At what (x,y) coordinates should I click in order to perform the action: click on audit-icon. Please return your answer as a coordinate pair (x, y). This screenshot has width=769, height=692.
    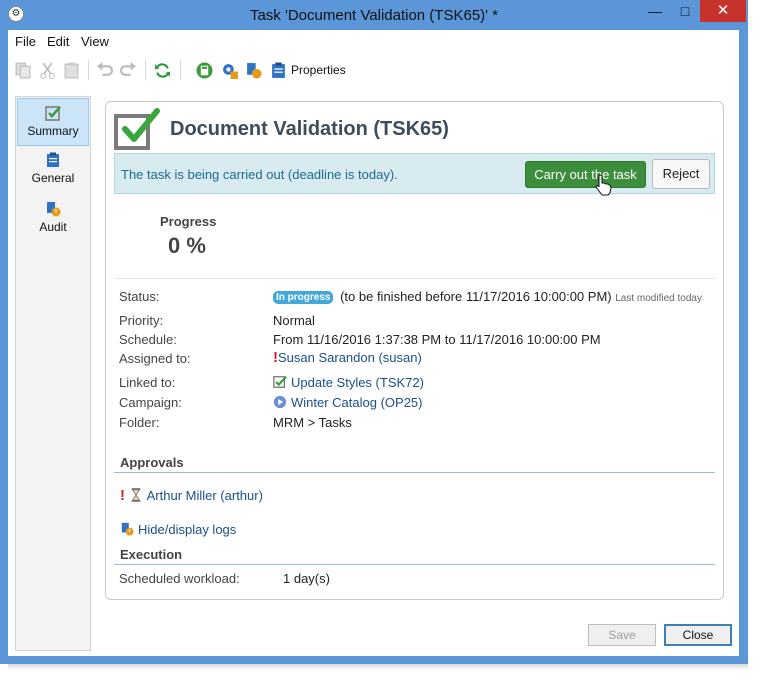
    Looking at the image, I should click on (54, 209).